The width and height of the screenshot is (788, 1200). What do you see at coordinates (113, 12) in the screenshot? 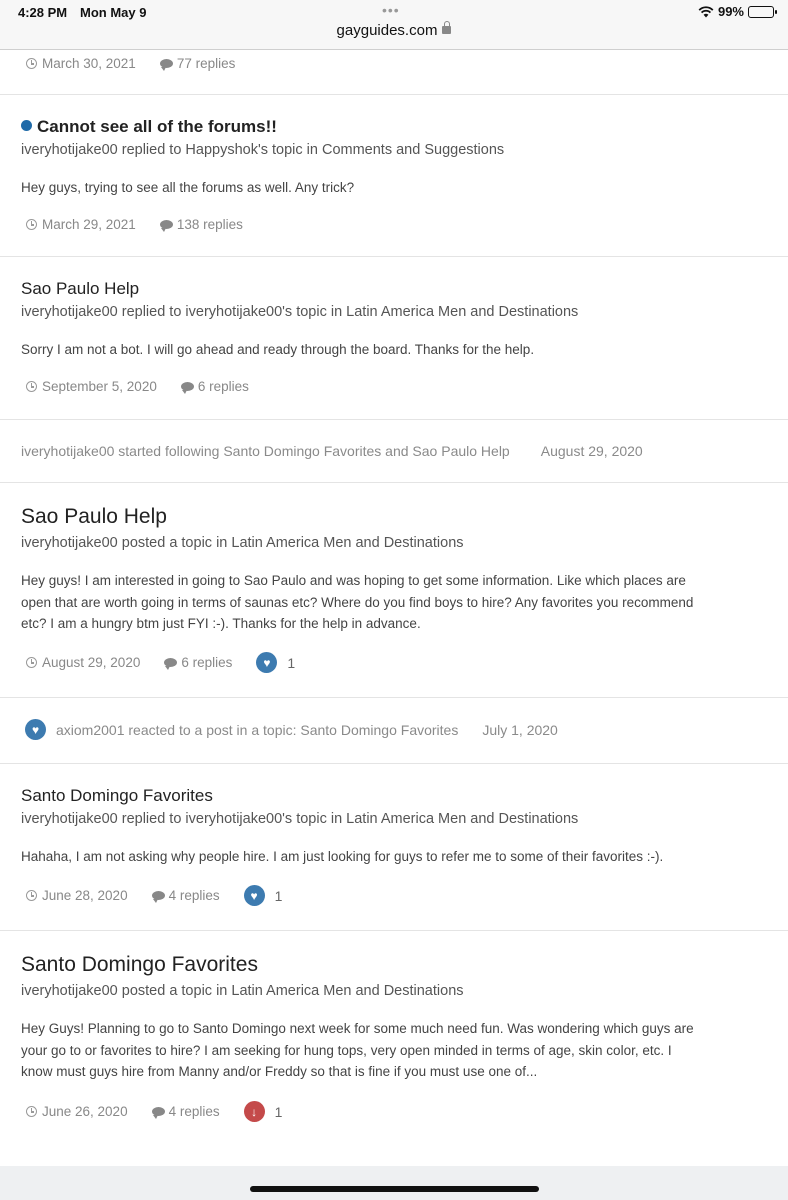
I see `status-date: Mon May 9` at bounding box center [113, 12].